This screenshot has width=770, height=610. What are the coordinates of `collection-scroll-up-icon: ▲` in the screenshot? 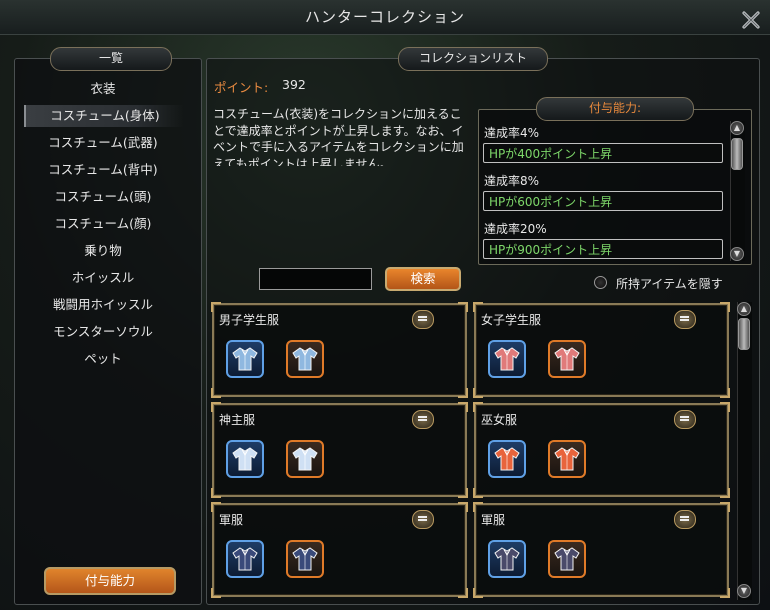 It's located at (744, 309).